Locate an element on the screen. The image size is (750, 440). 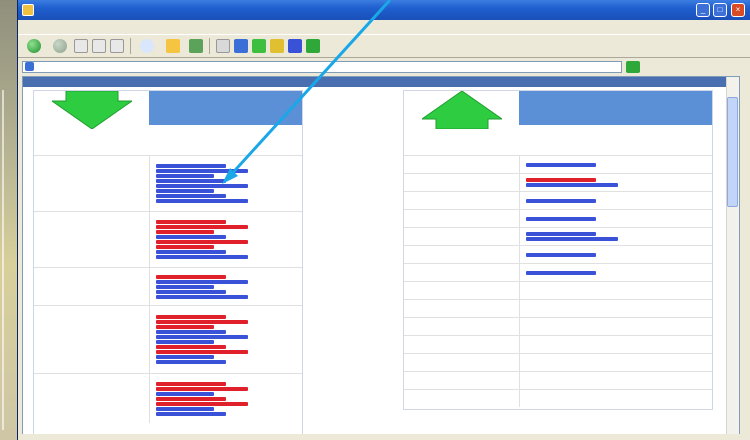
search-icon is located at coordinates (147, 46).